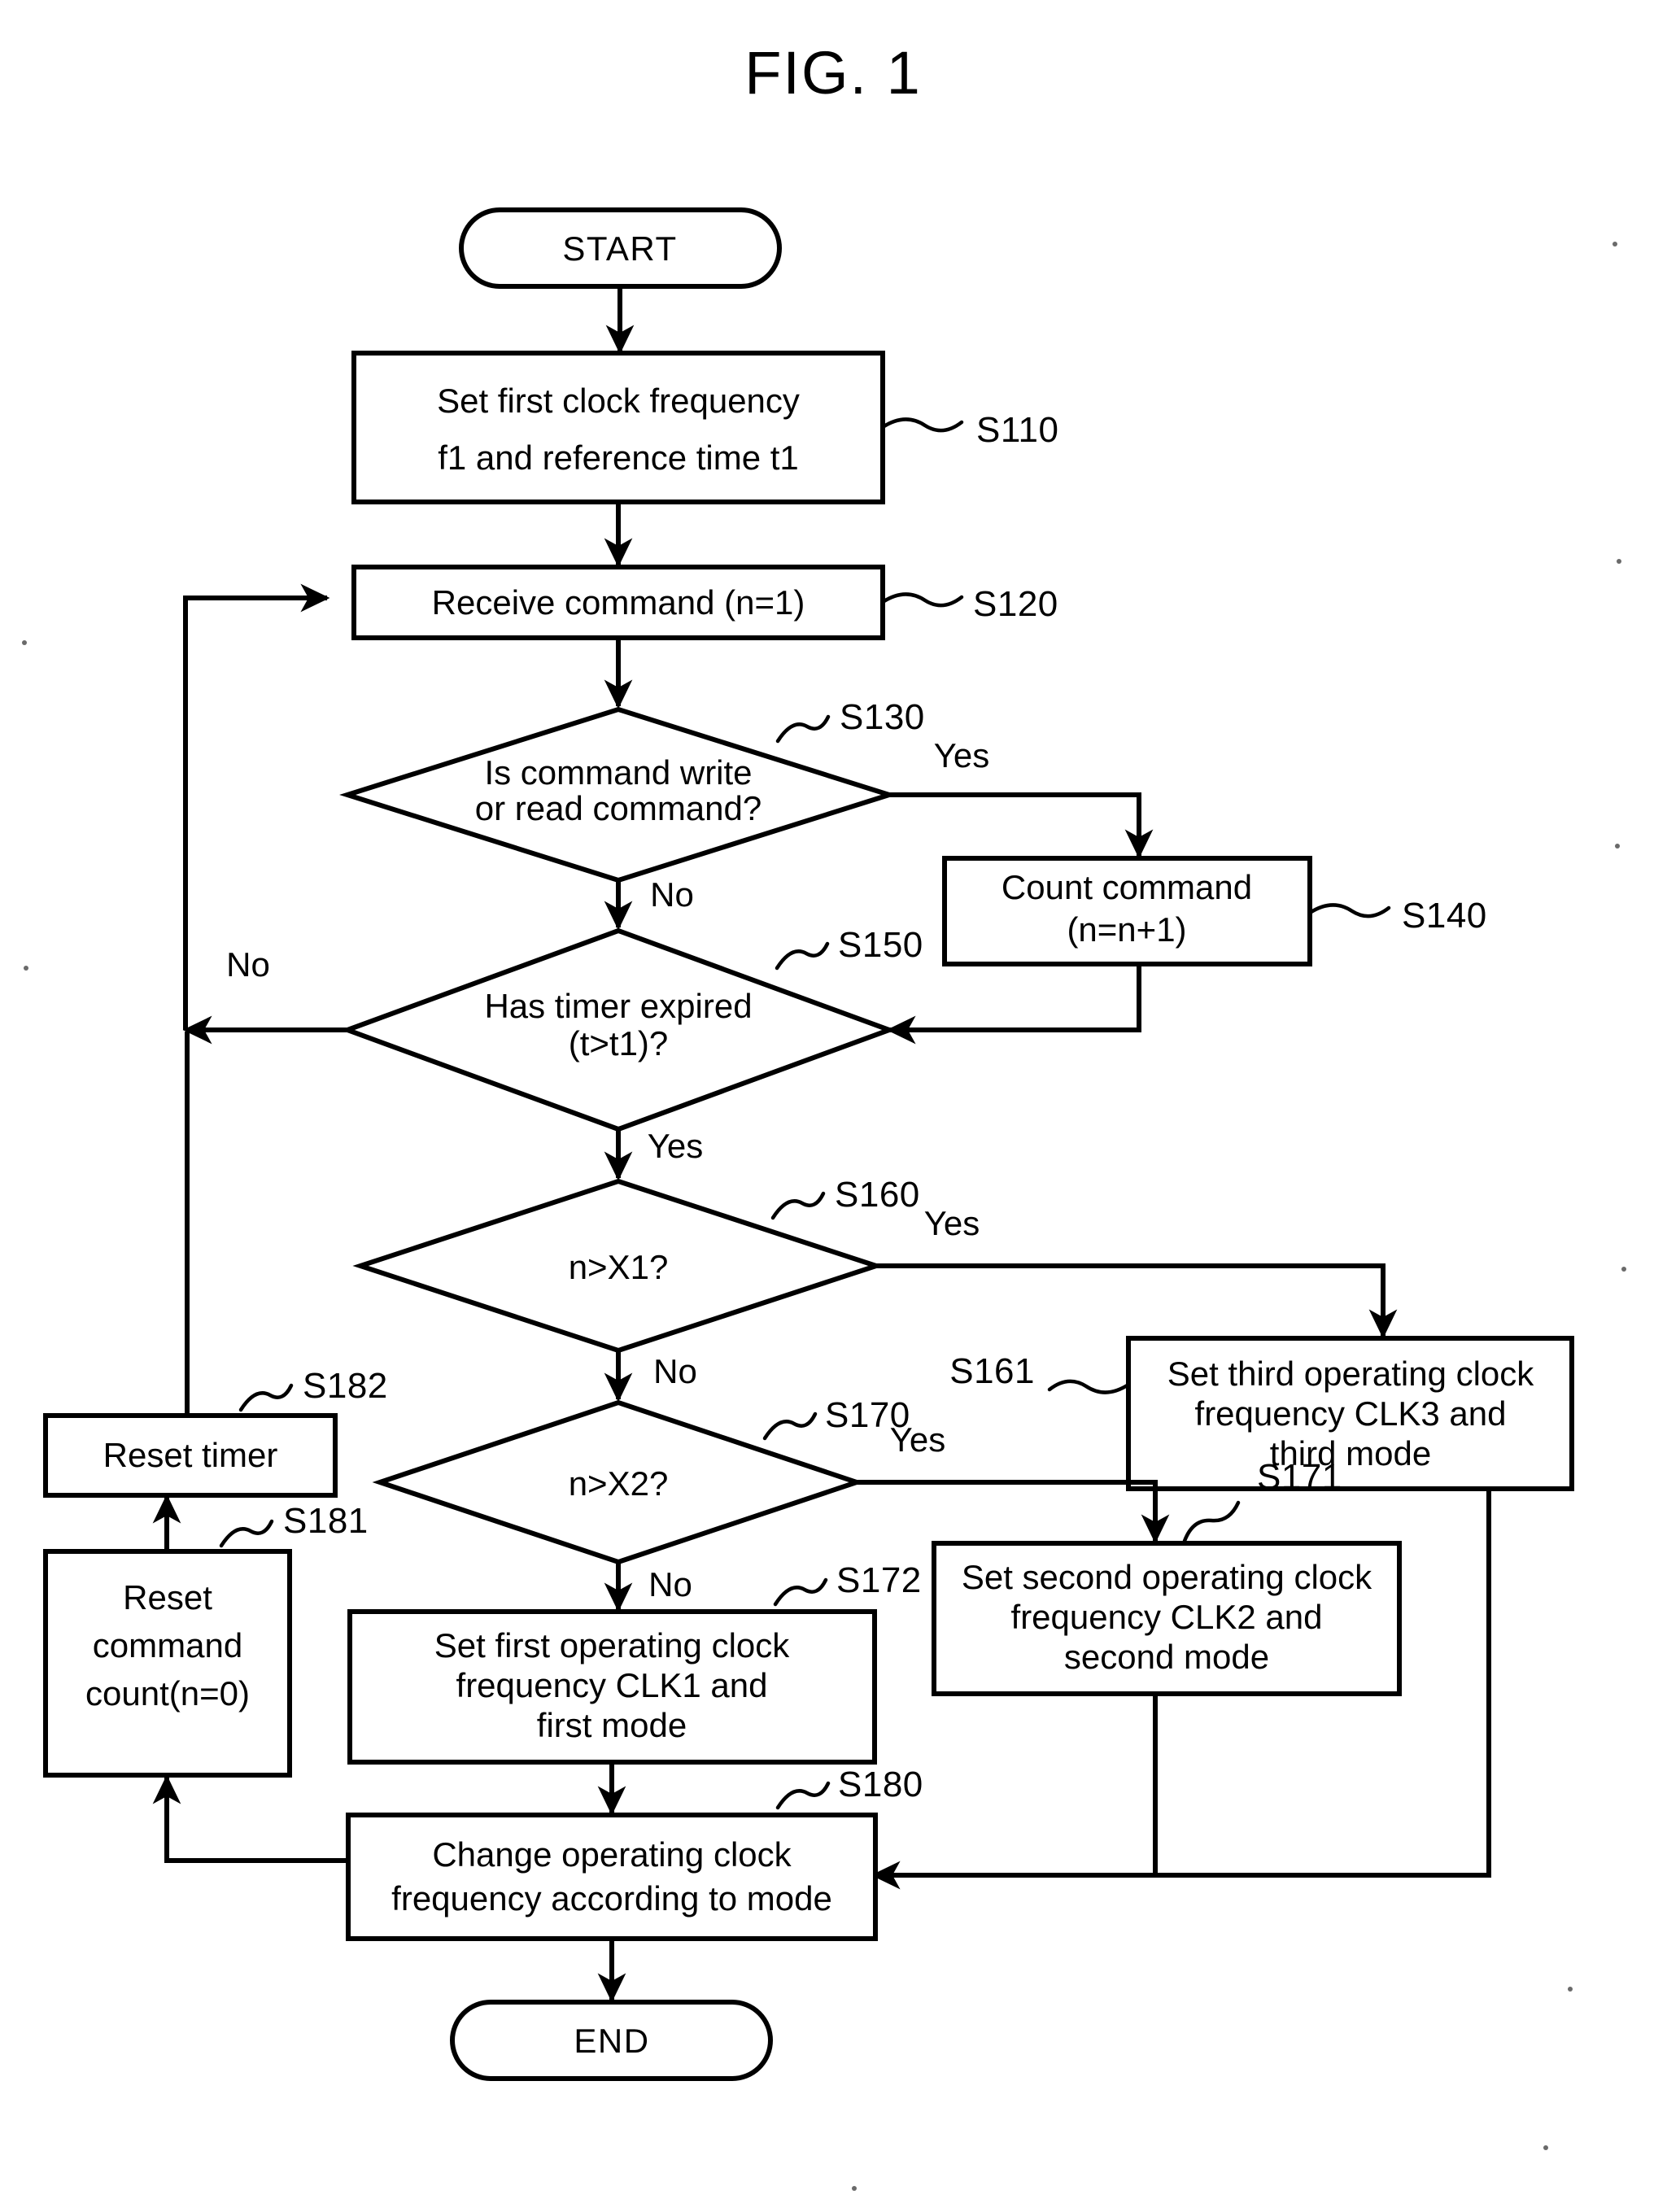 The height and width of the screenshot is (2212, 1667). Describe the element at coordinates (1444, 916) in the screenshot. I see `step-label-s140: S140` at that location.